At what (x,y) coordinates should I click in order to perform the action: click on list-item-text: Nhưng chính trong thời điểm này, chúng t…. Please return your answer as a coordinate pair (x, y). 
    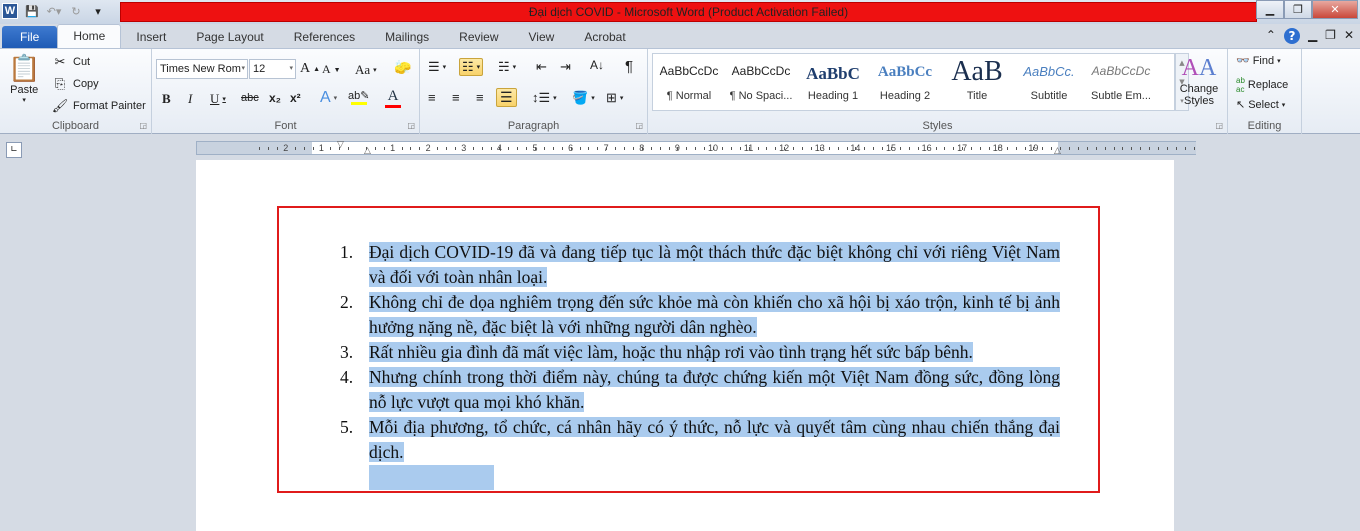
    Looking at the image, I should click on (714, 389).